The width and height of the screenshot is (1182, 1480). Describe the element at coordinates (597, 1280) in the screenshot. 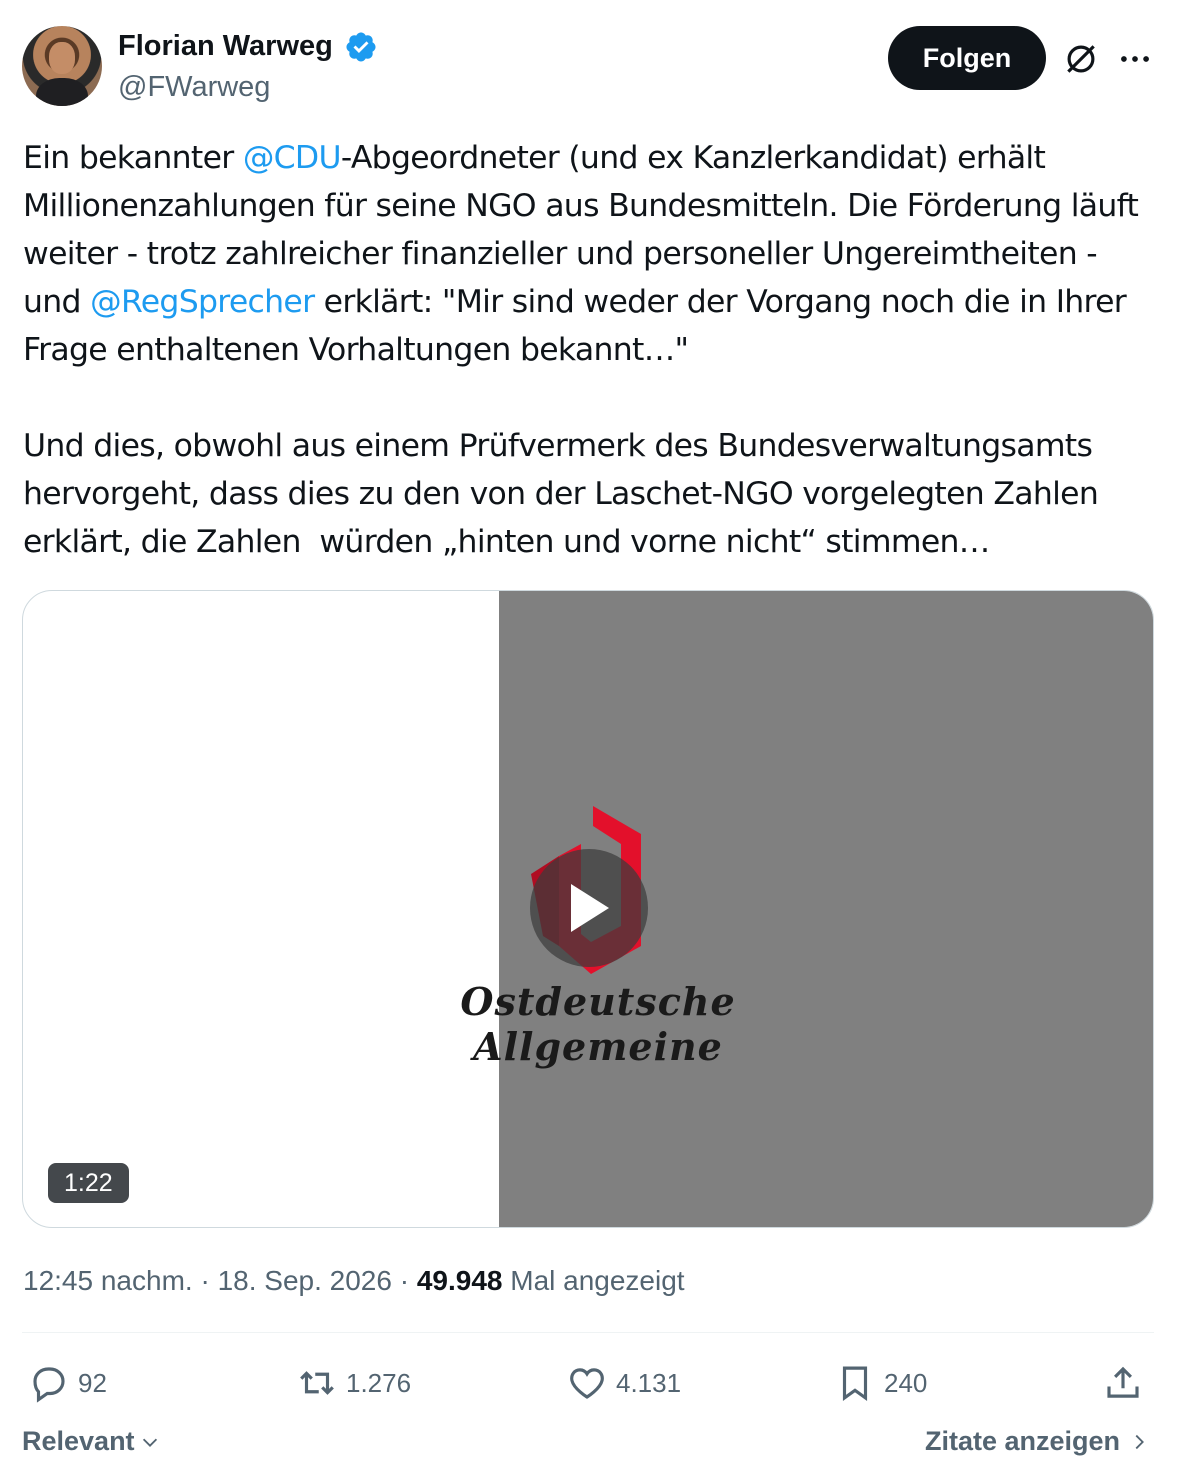

I see `views-label: Mal angezeigt` at that location.